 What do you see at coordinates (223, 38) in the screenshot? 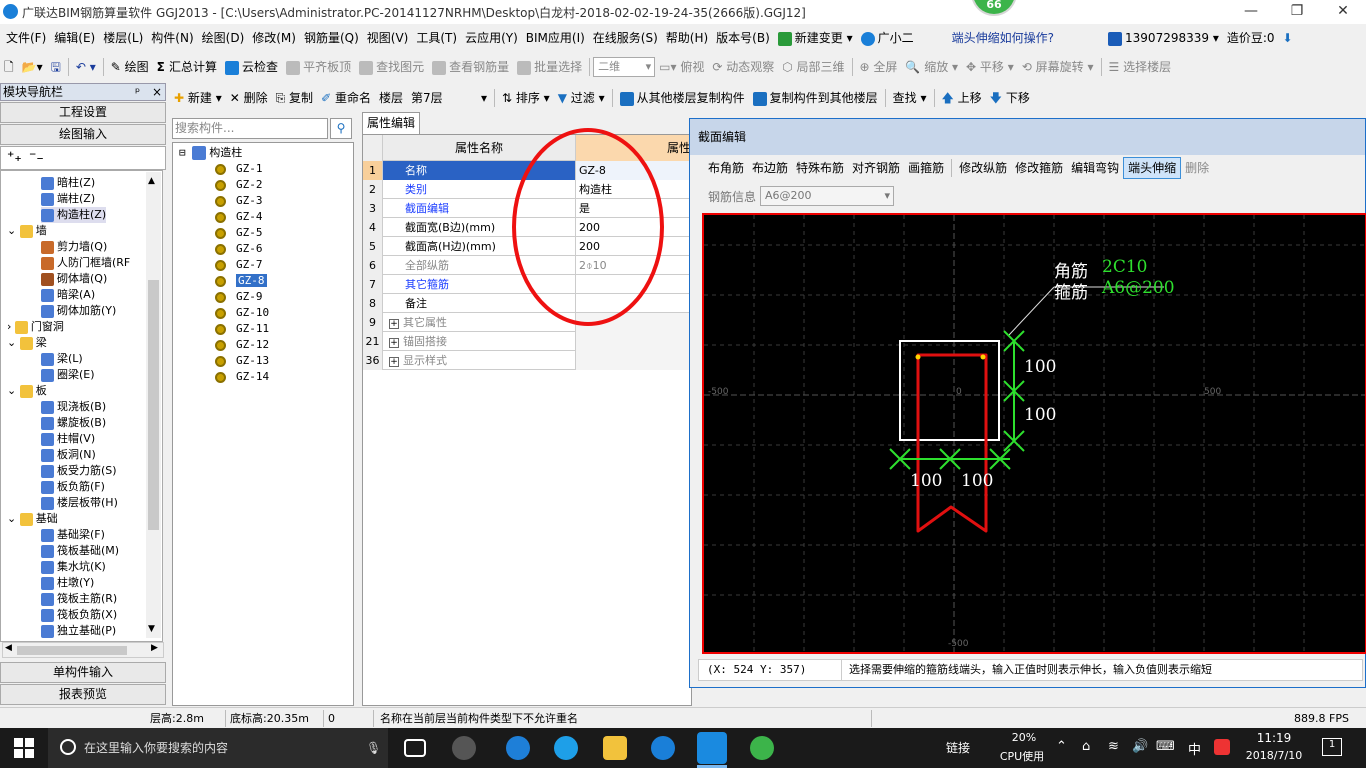
I see `menu-draw: 绘图(D)` at bounding box center [223, 38].